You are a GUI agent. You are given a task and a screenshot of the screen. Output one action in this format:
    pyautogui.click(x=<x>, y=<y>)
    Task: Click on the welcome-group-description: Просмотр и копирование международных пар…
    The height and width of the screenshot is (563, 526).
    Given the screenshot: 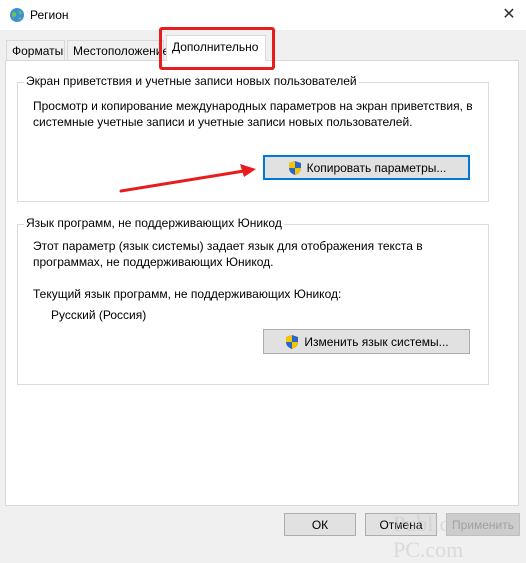 What is the action you would take?
    pyautogui.click(x=253, y=114)
    